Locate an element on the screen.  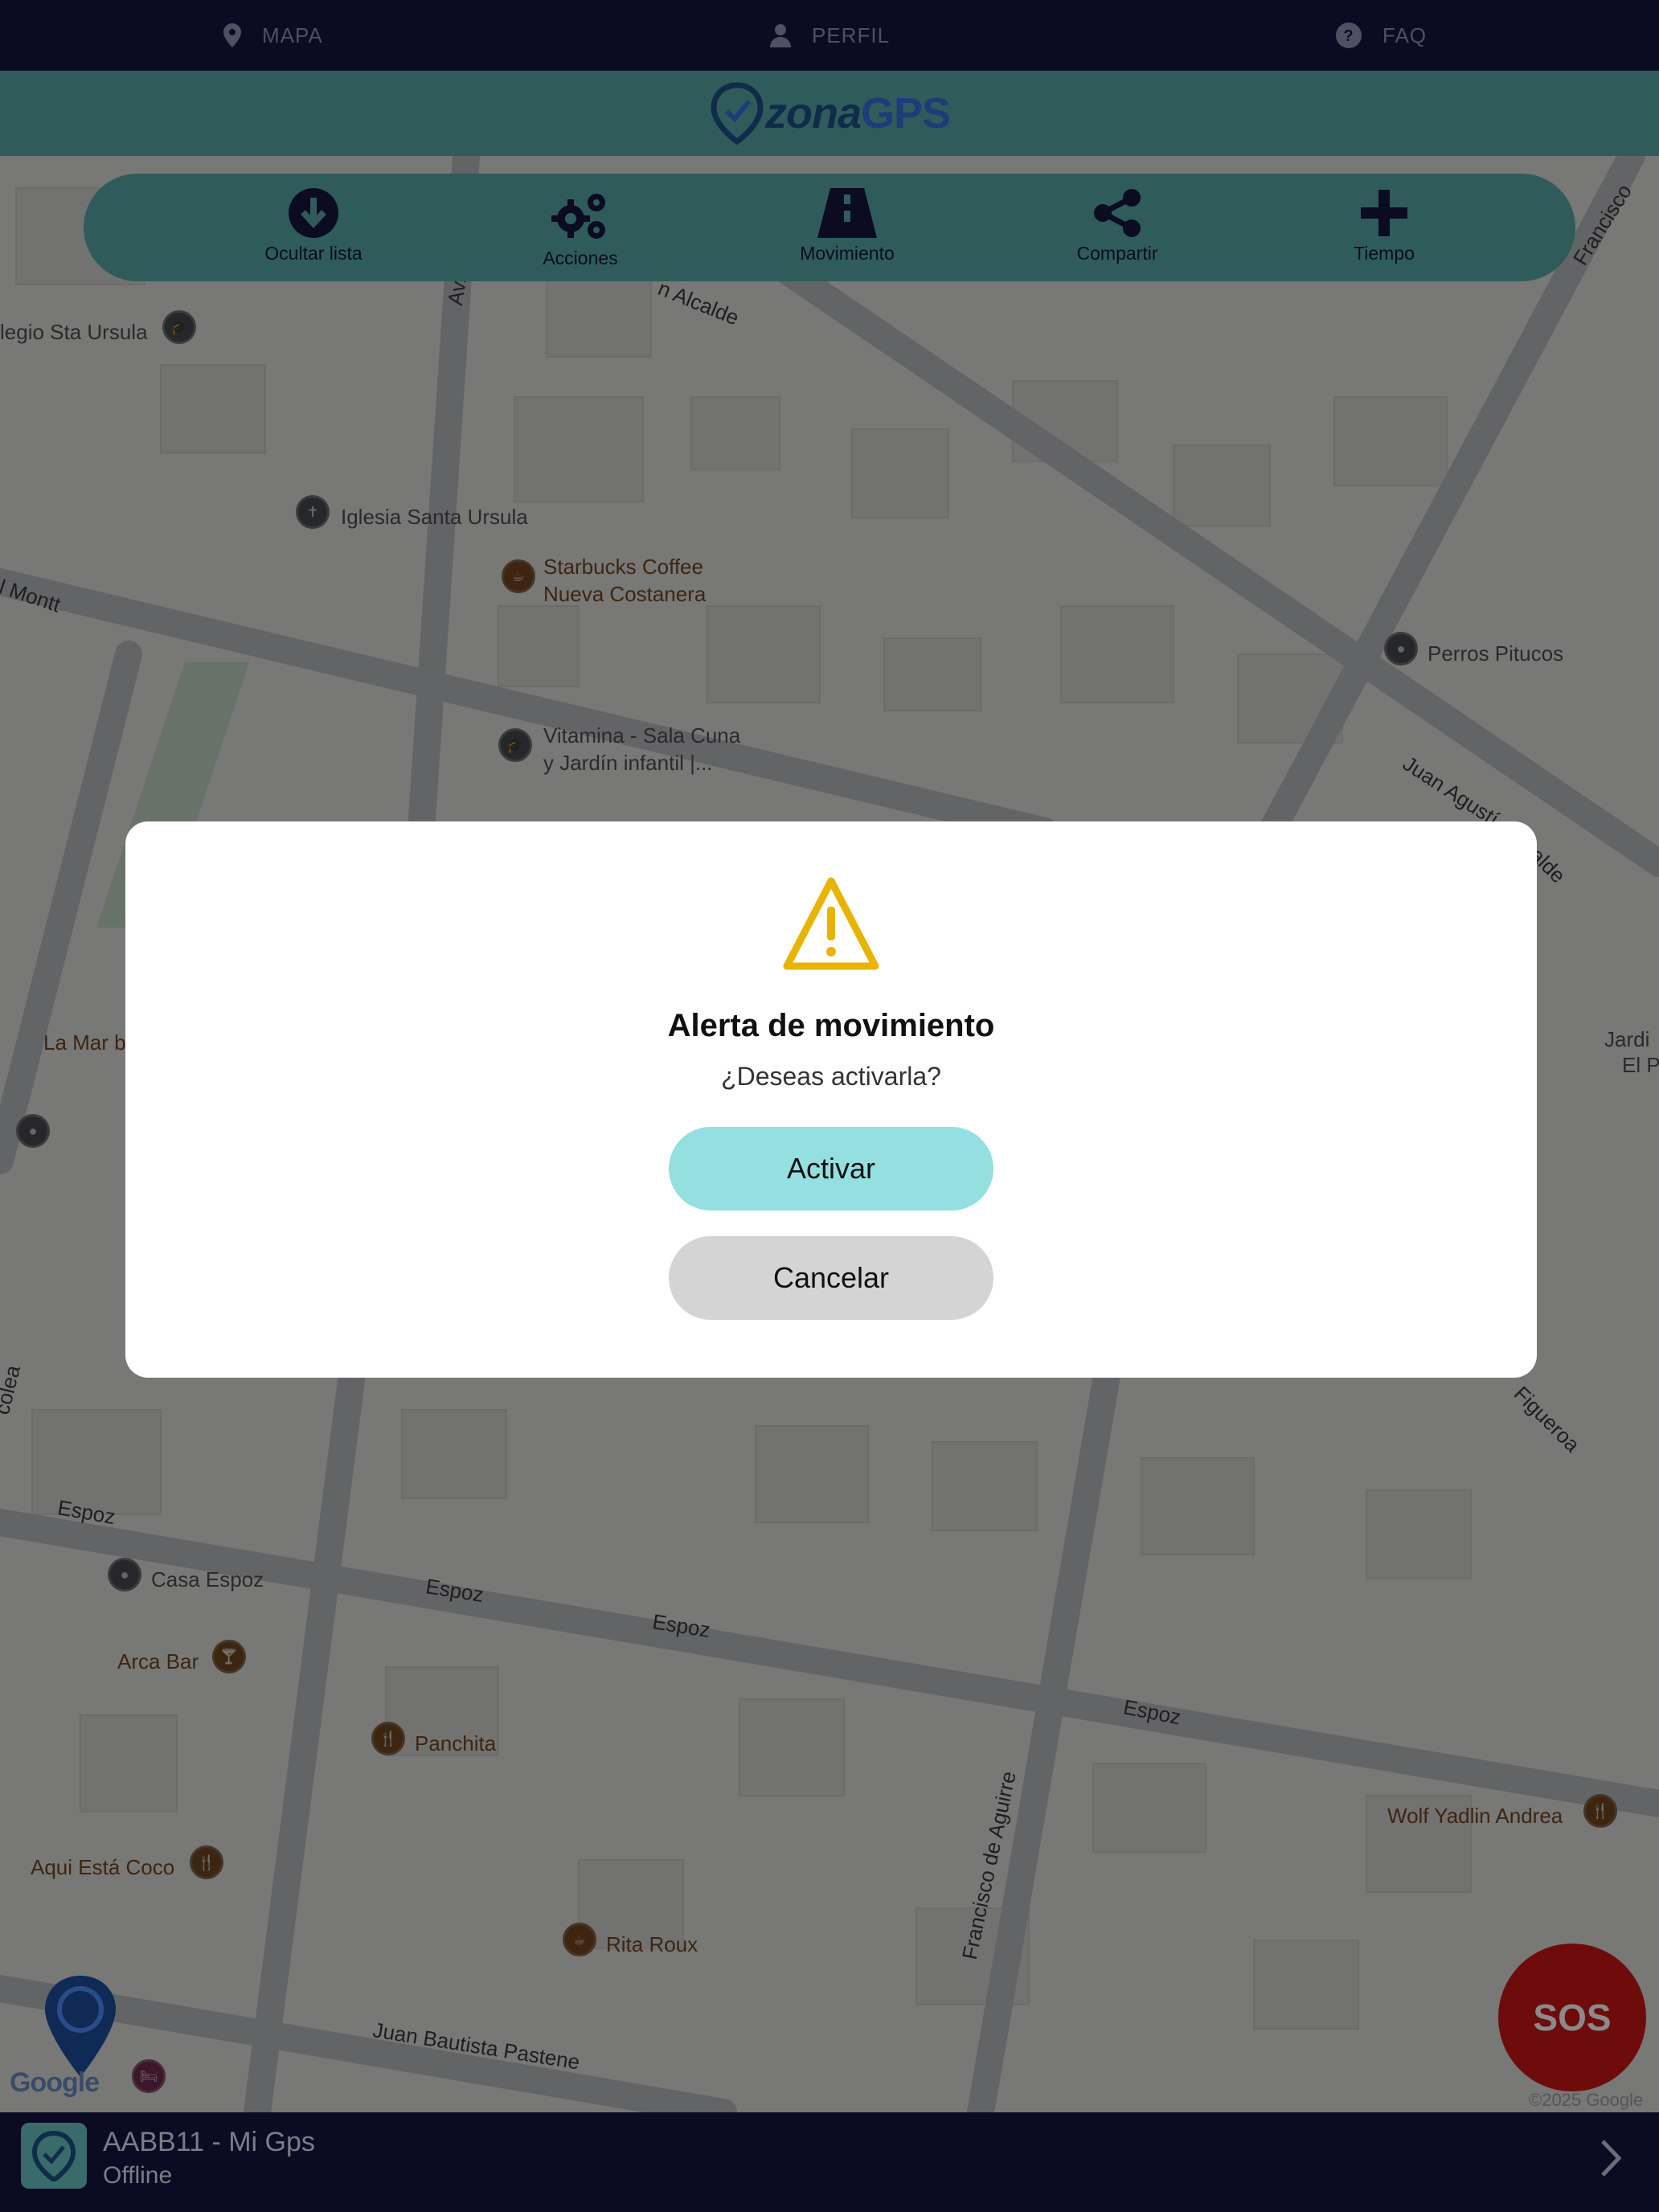
question-icon: ? is located at coordinates (1349, 35).